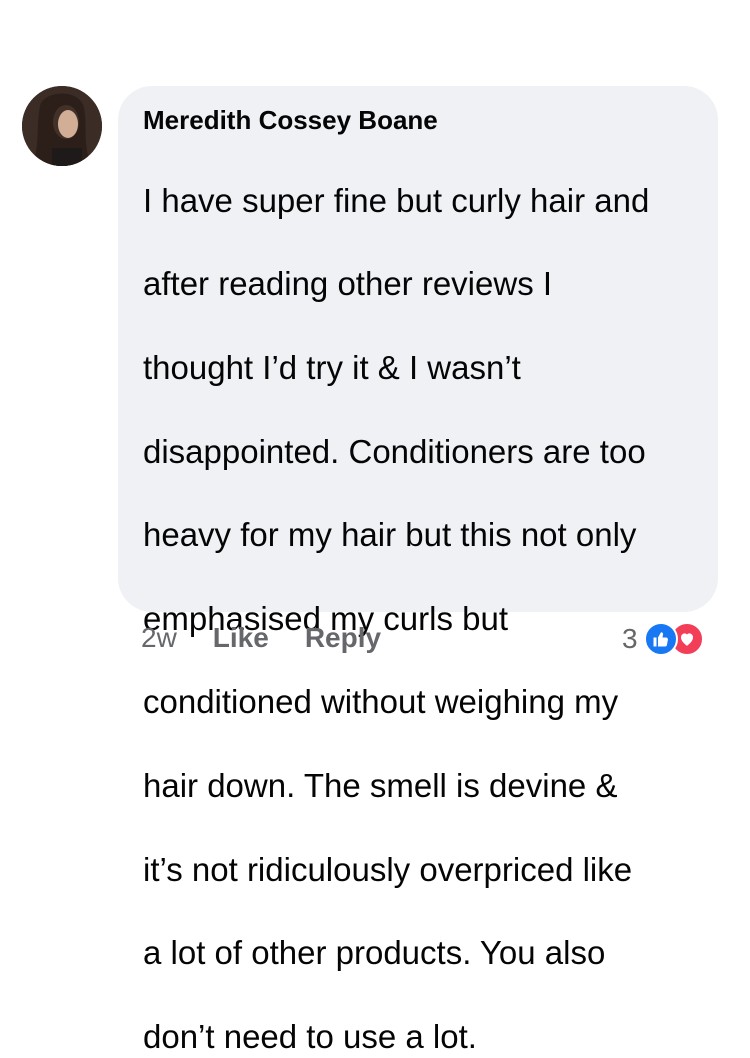  Describe the element at coordinates (390, 535) in the screenshot. I see `comment-line: heavy for my hair but this not only` at that location.